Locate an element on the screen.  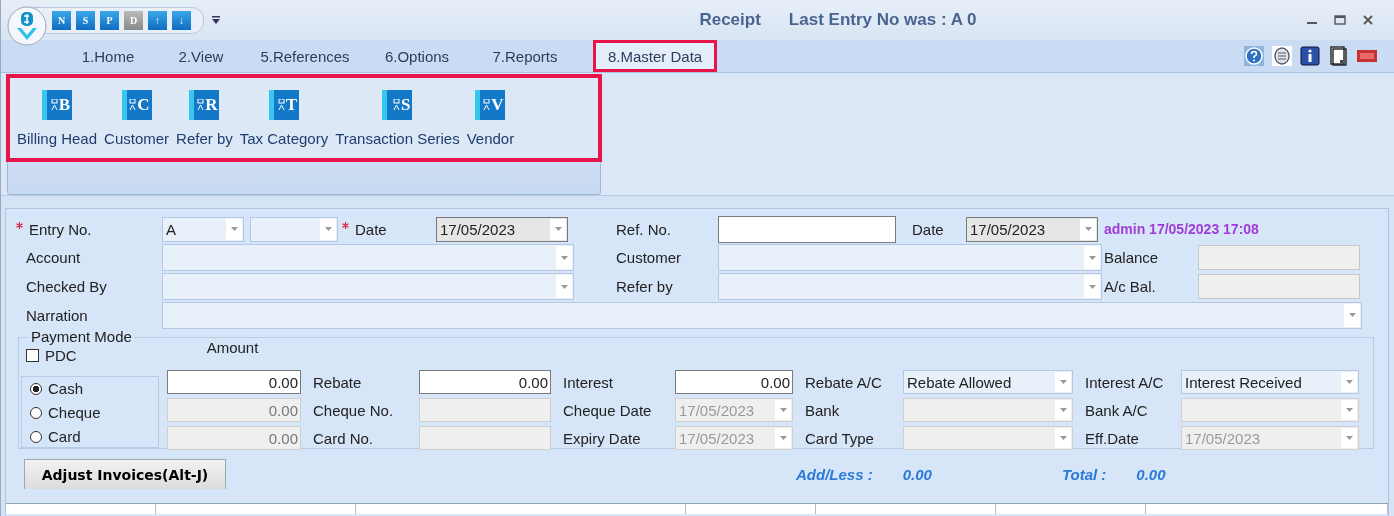
field-label: Checked By is located at coordinates (66, 286).